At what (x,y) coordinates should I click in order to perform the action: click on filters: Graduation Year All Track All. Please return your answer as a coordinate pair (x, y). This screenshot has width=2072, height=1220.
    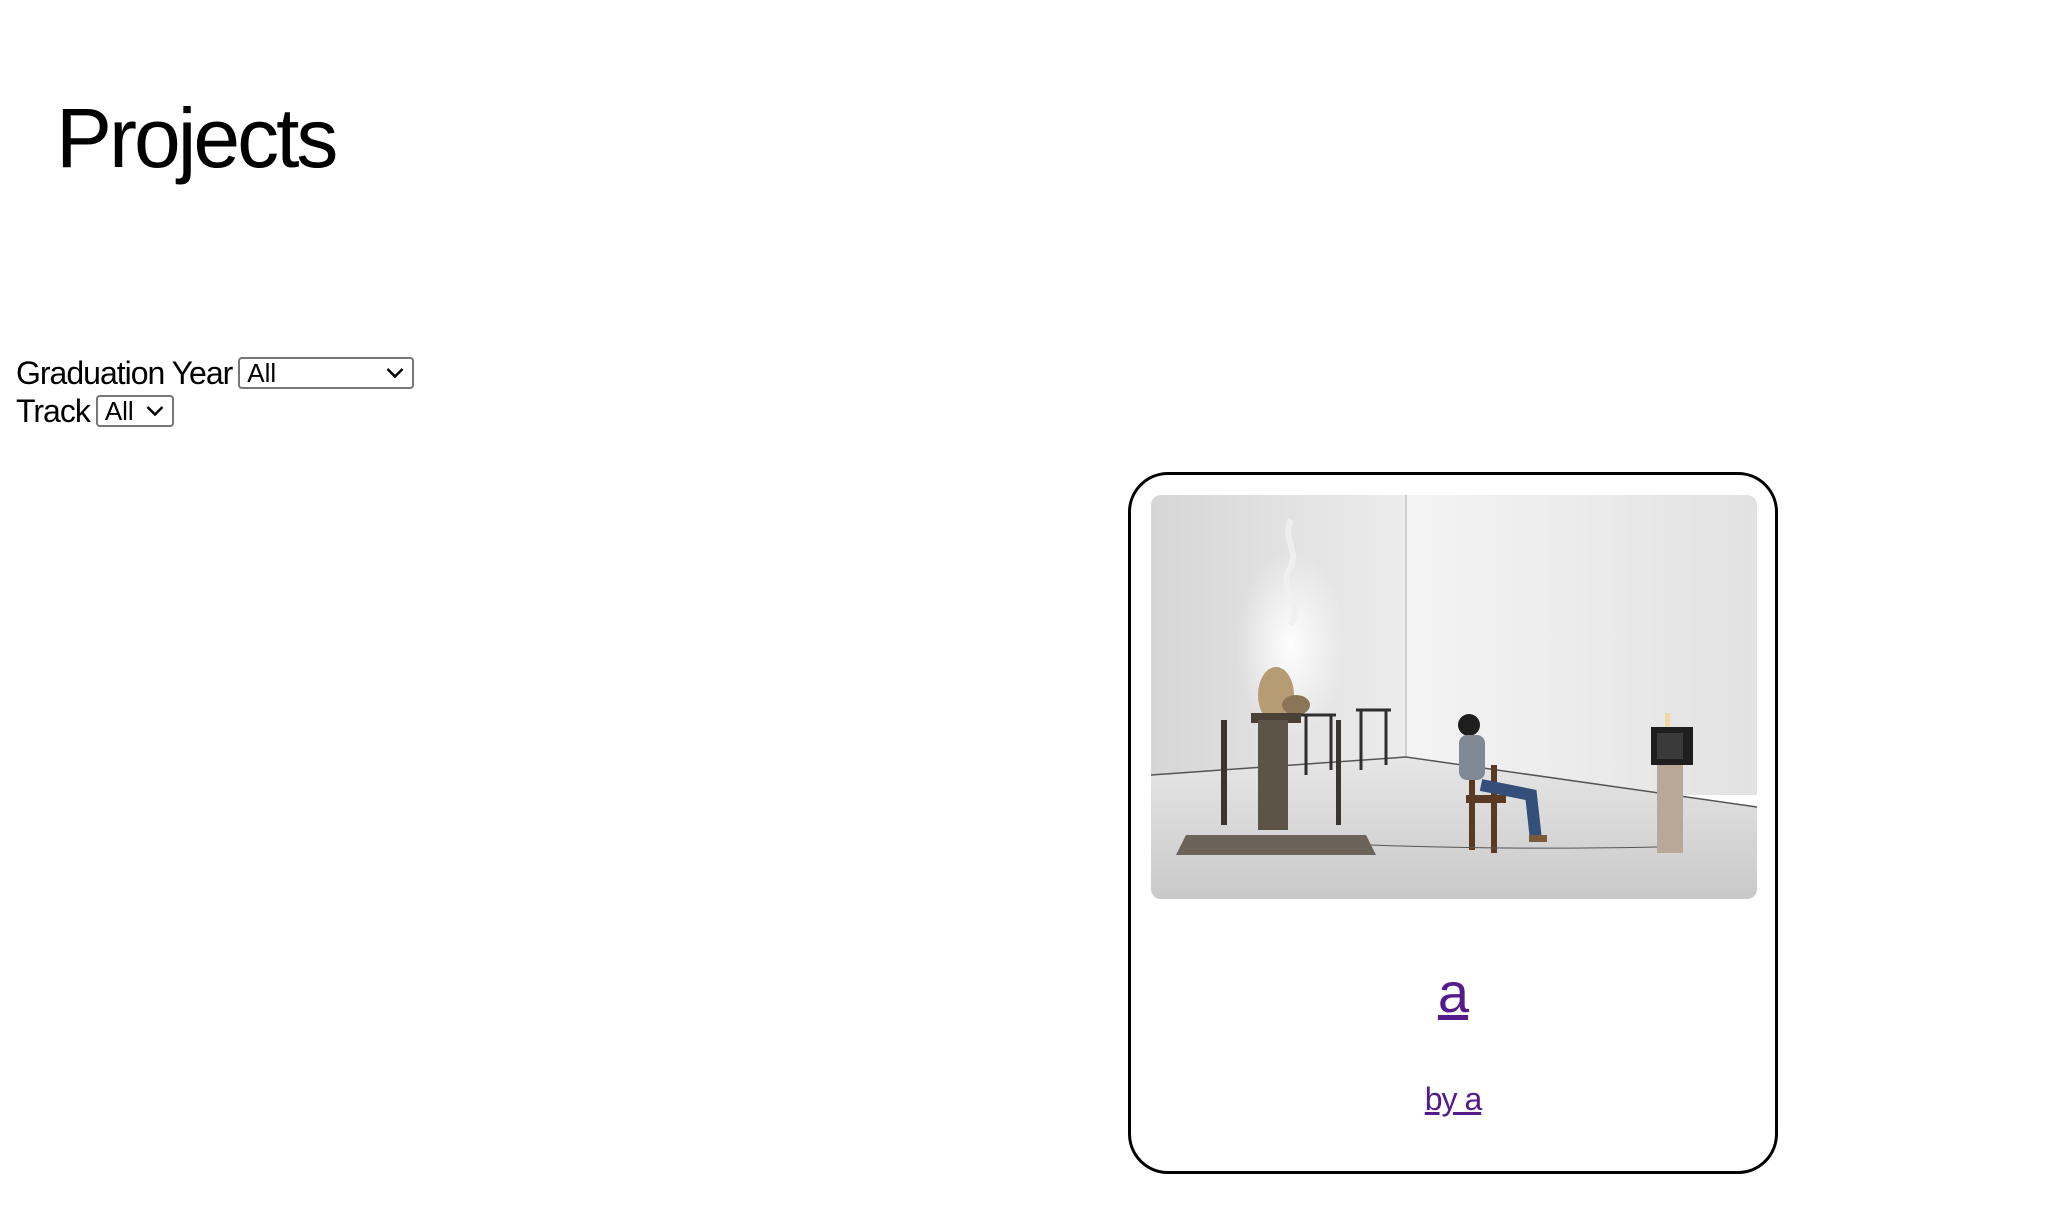
    Looking at the image, I should click on (215, 392).